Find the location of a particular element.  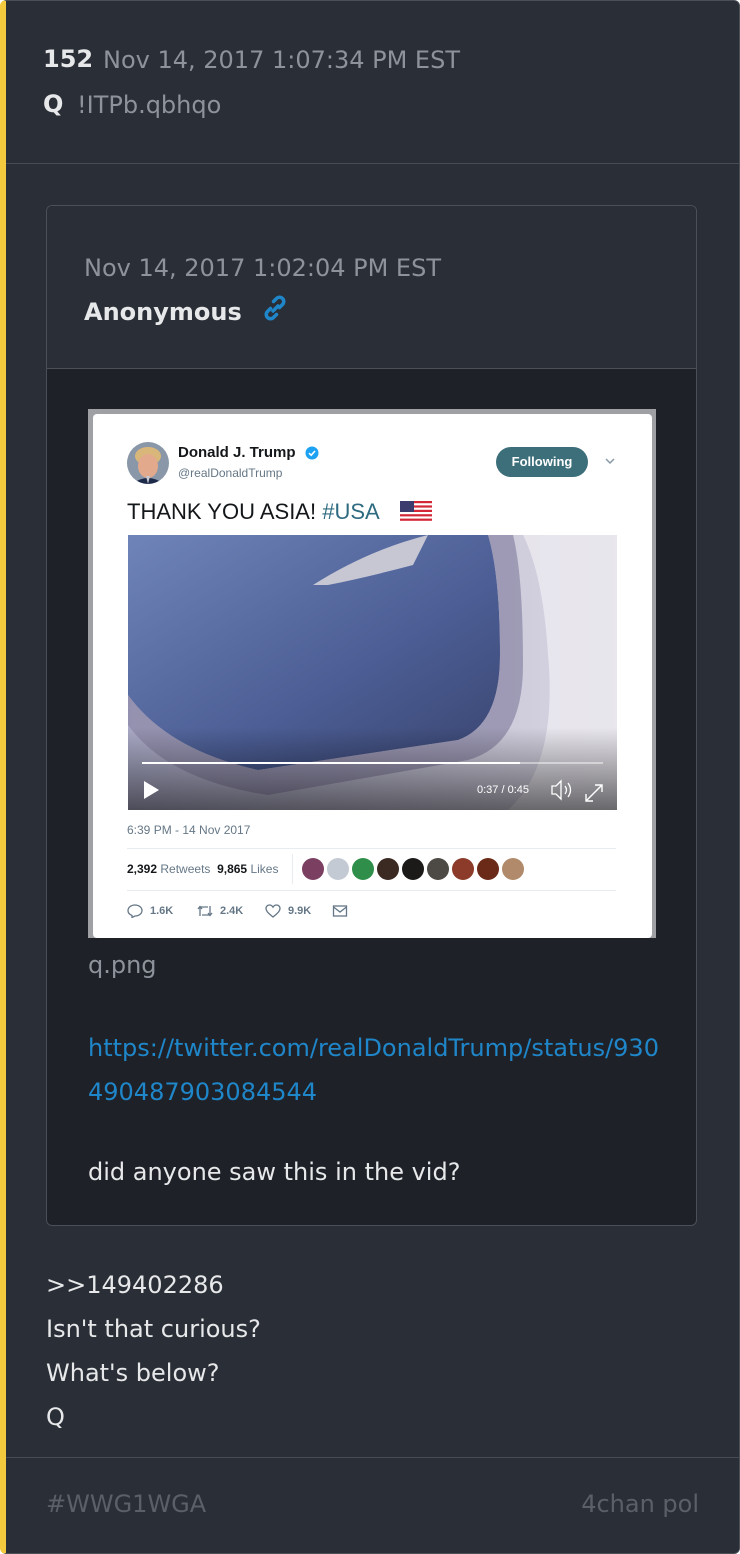

video-progress-fill is located at coordinates (331, 763).